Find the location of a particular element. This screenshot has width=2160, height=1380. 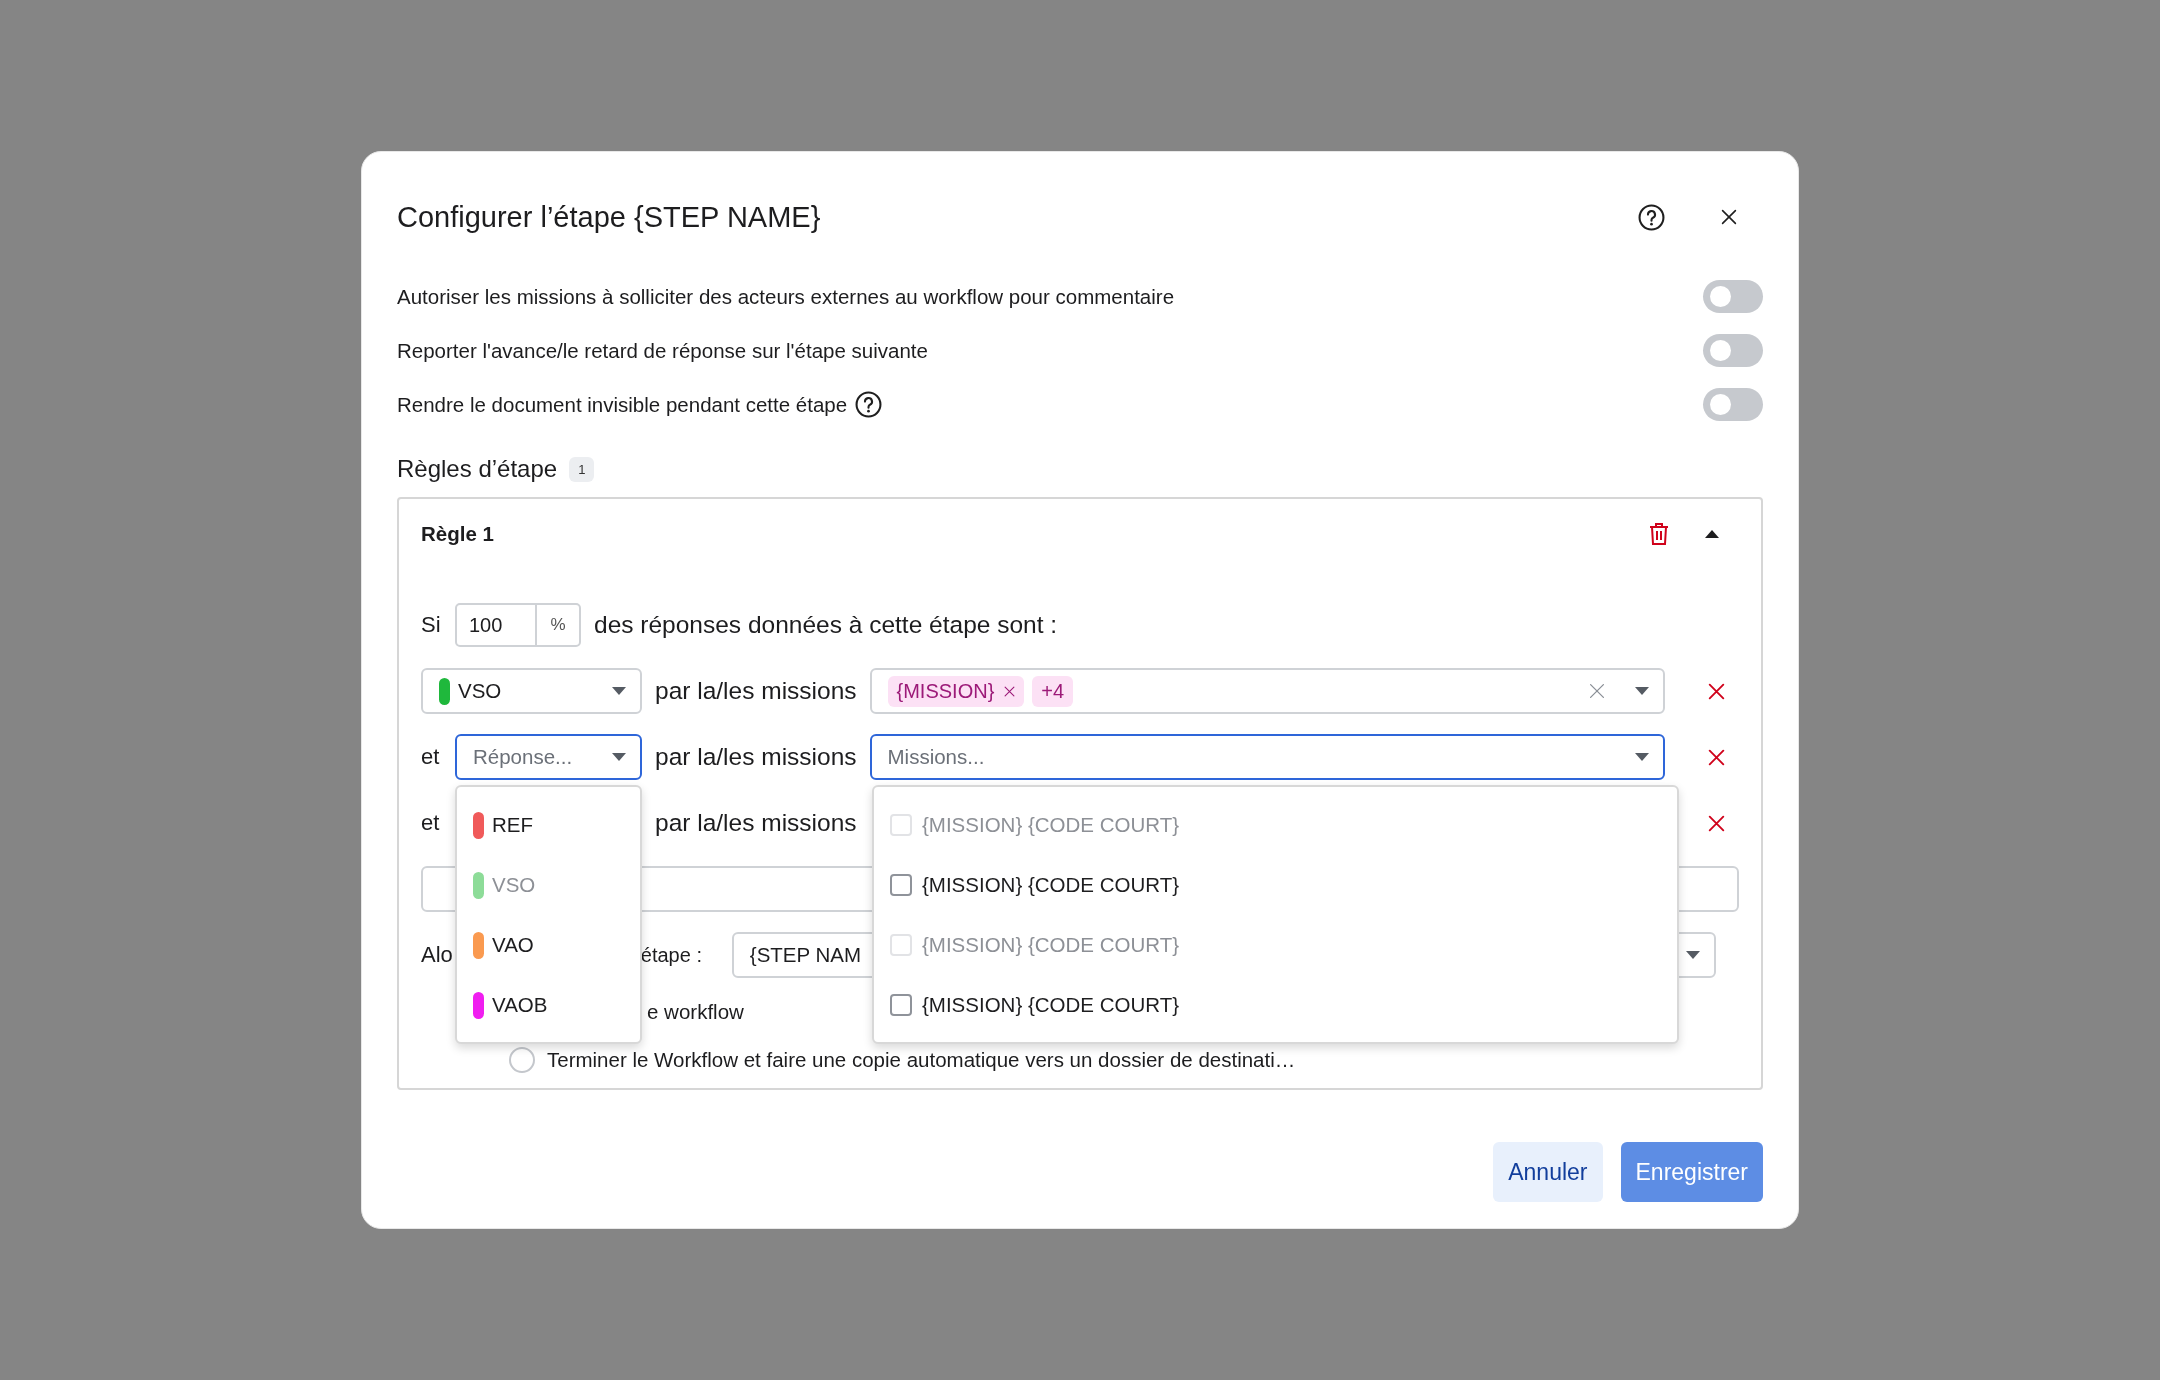

mission-tag: +4 is located at coordinates (1053, 691).